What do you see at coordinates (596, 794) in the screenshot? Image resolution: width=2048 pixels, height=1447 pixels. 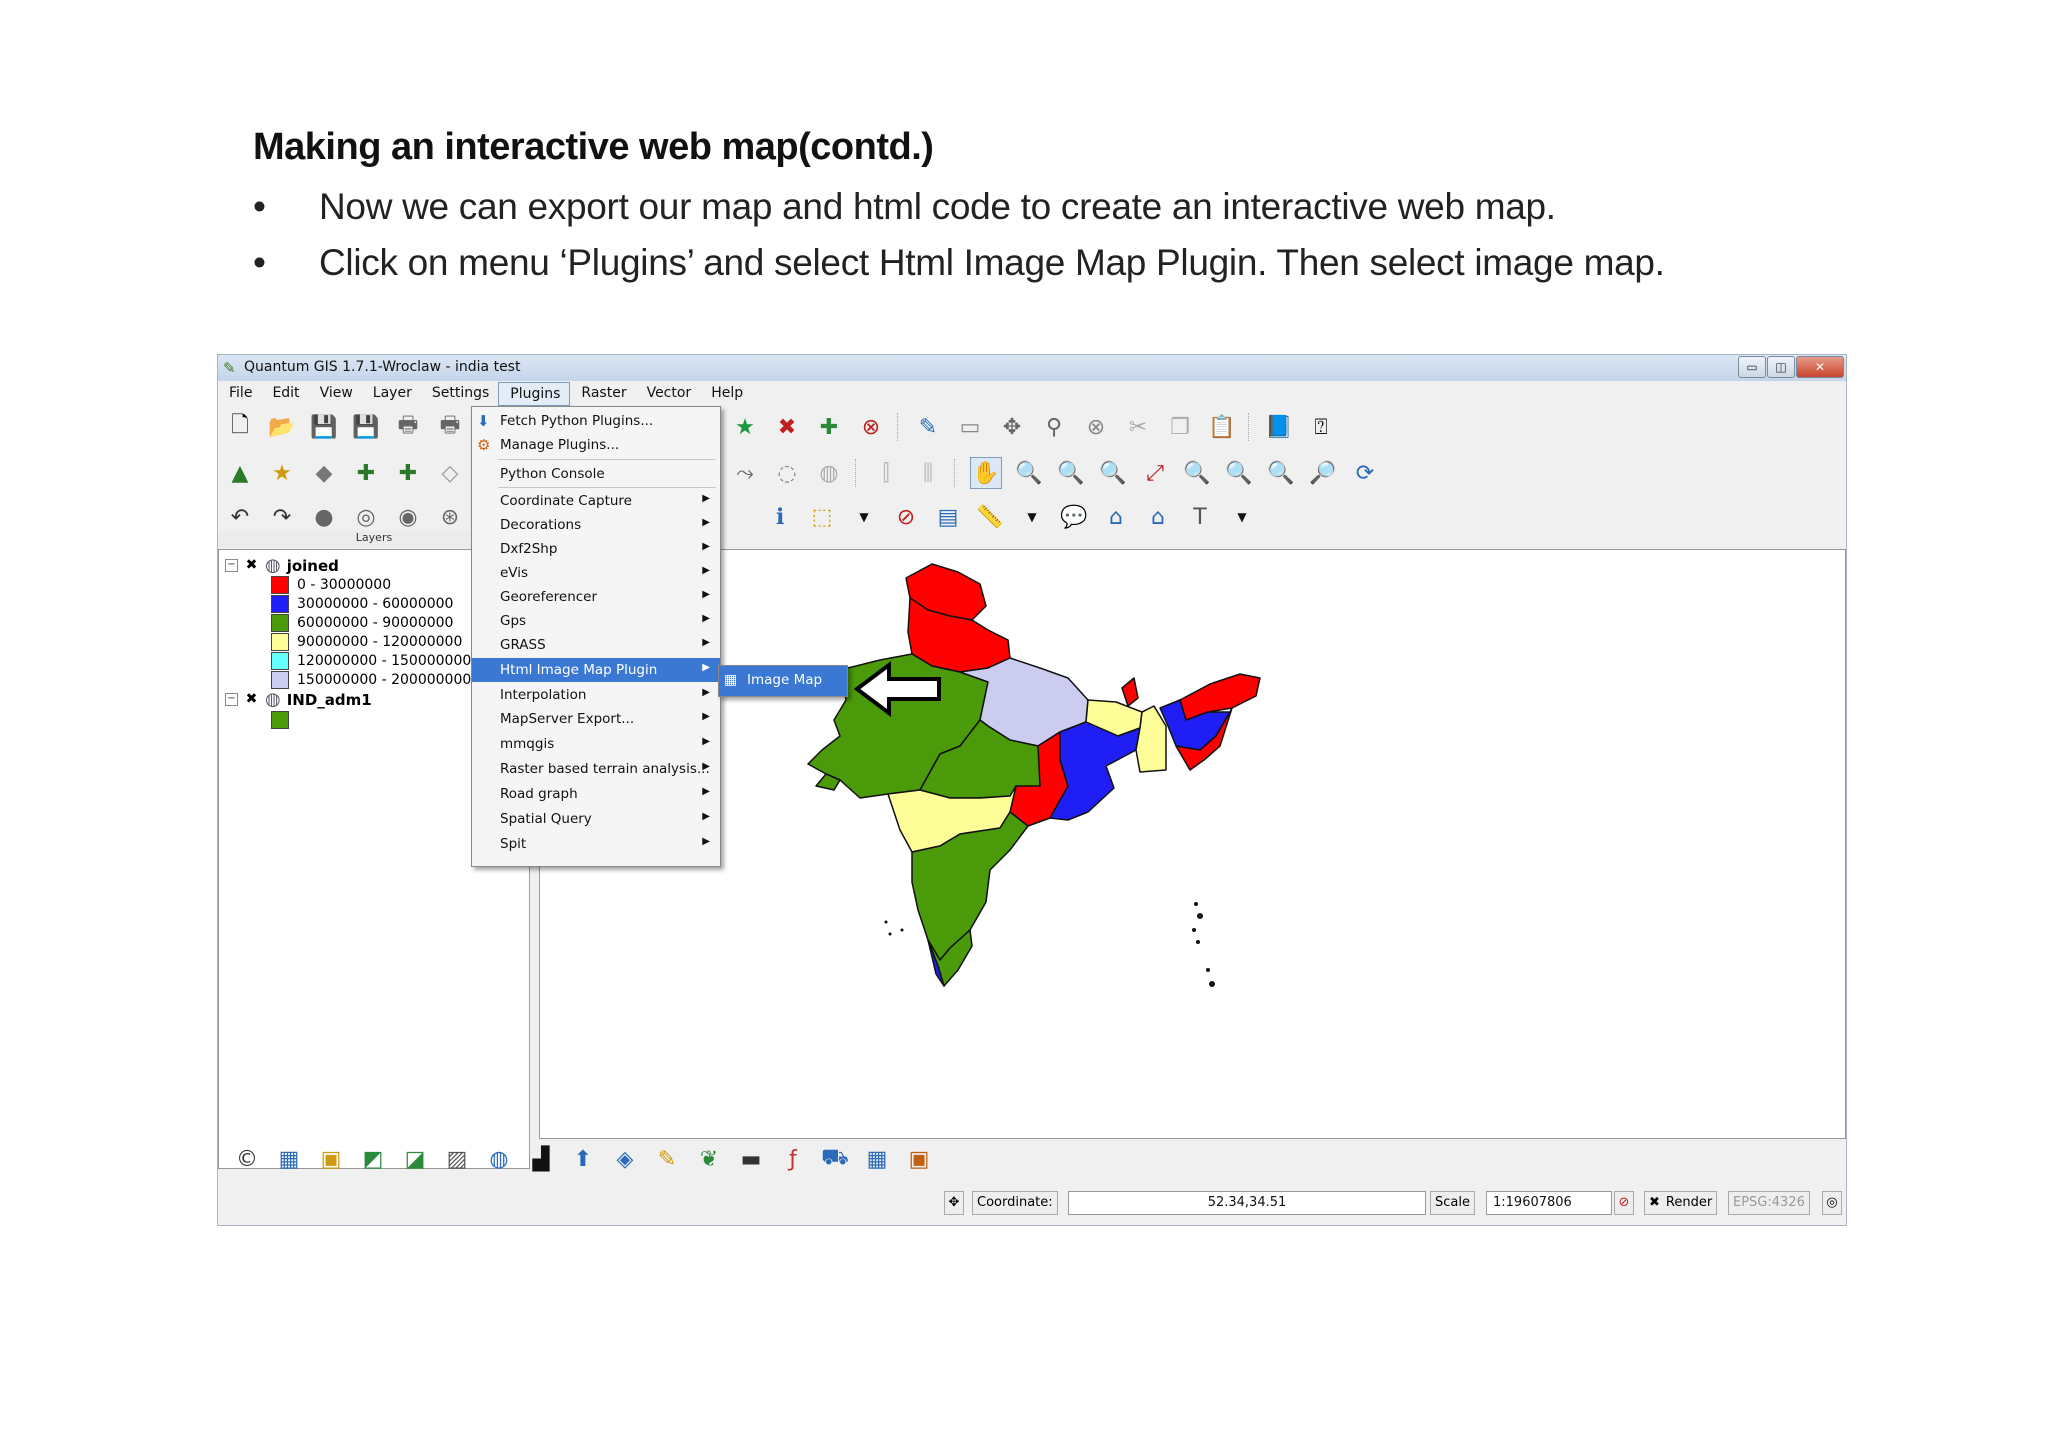 I see `menu-item-road-graph: Road graph ▶` at bounding box center [596, 794].